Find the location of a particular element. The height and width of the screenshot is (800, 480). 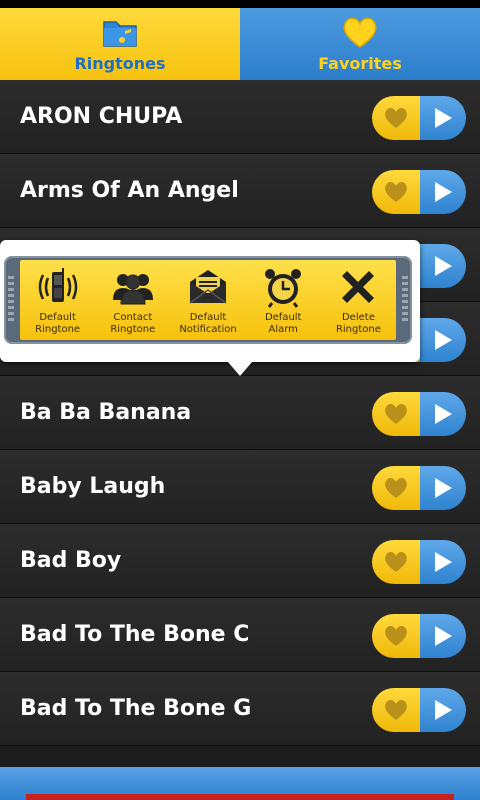

ringtone-title: Bad To The Bone G is located at coordinates (136, 708).